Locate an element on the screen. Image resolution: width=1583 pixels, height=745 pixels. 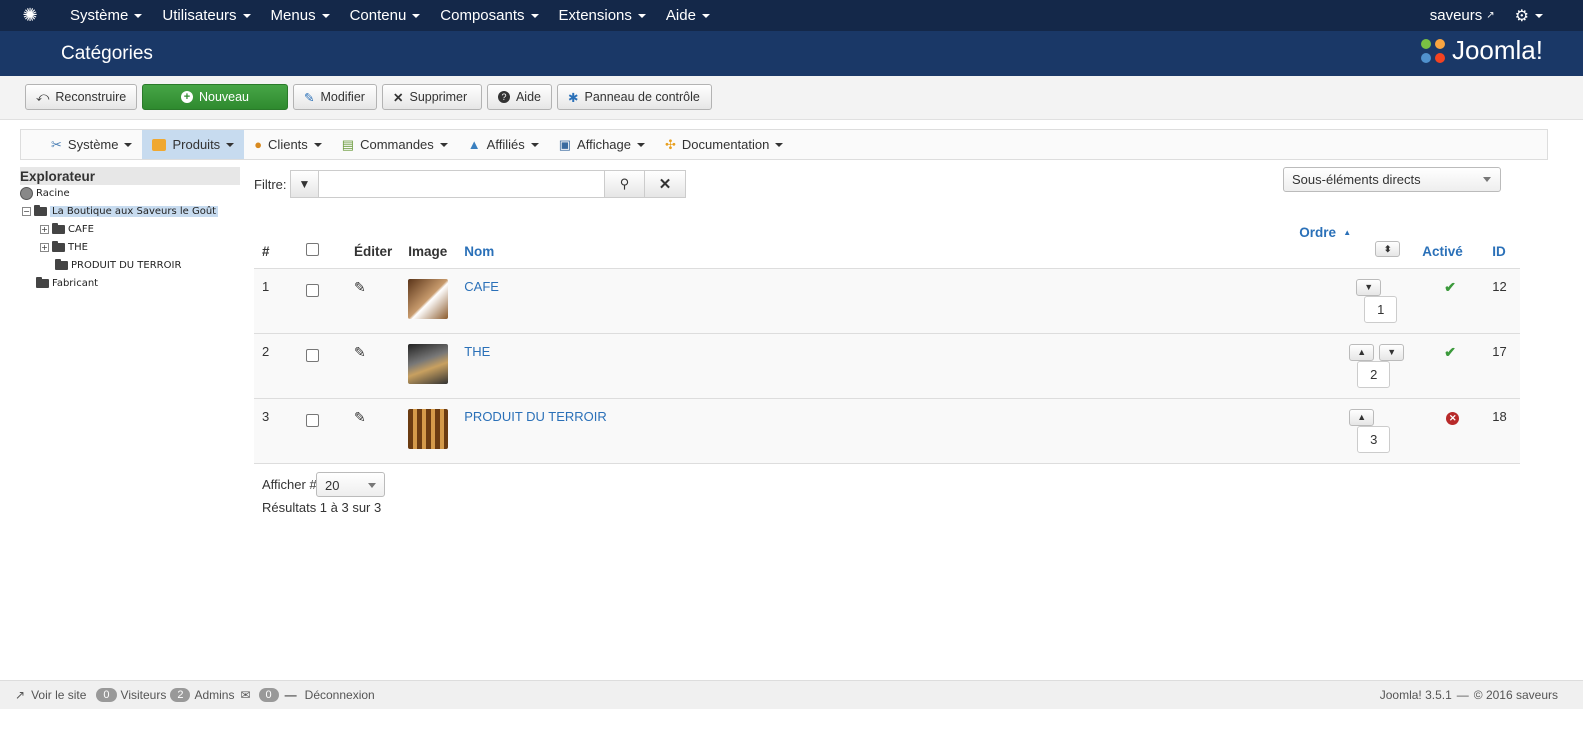
affiliates-icon: ▲ is located at coordinates (474, 144).